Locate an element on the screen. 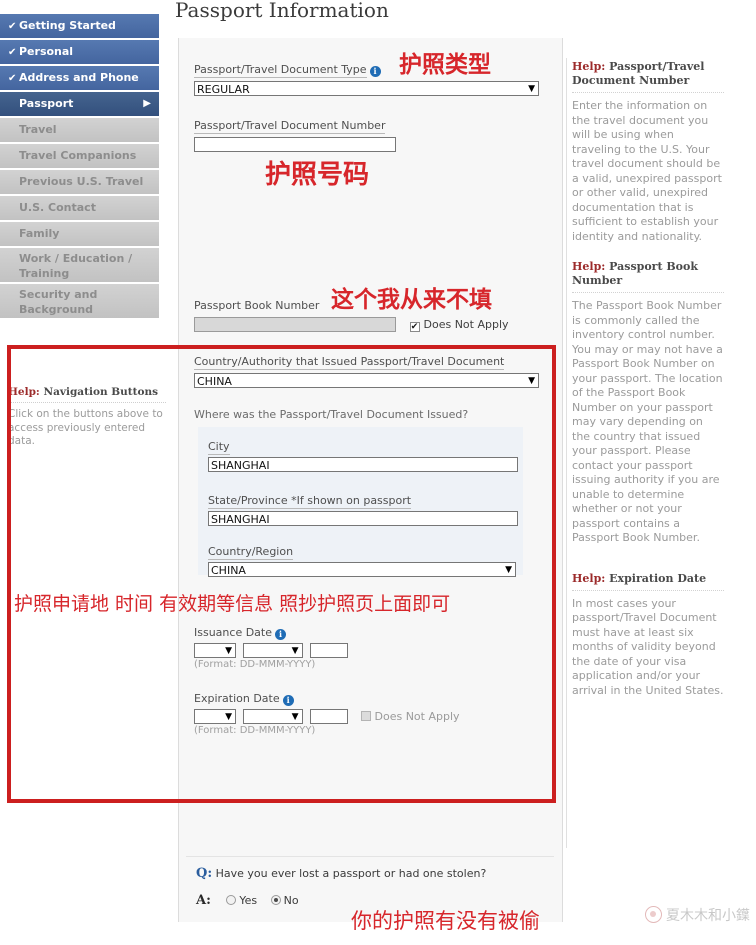  document-number-input is located at coordinates (295, 144).